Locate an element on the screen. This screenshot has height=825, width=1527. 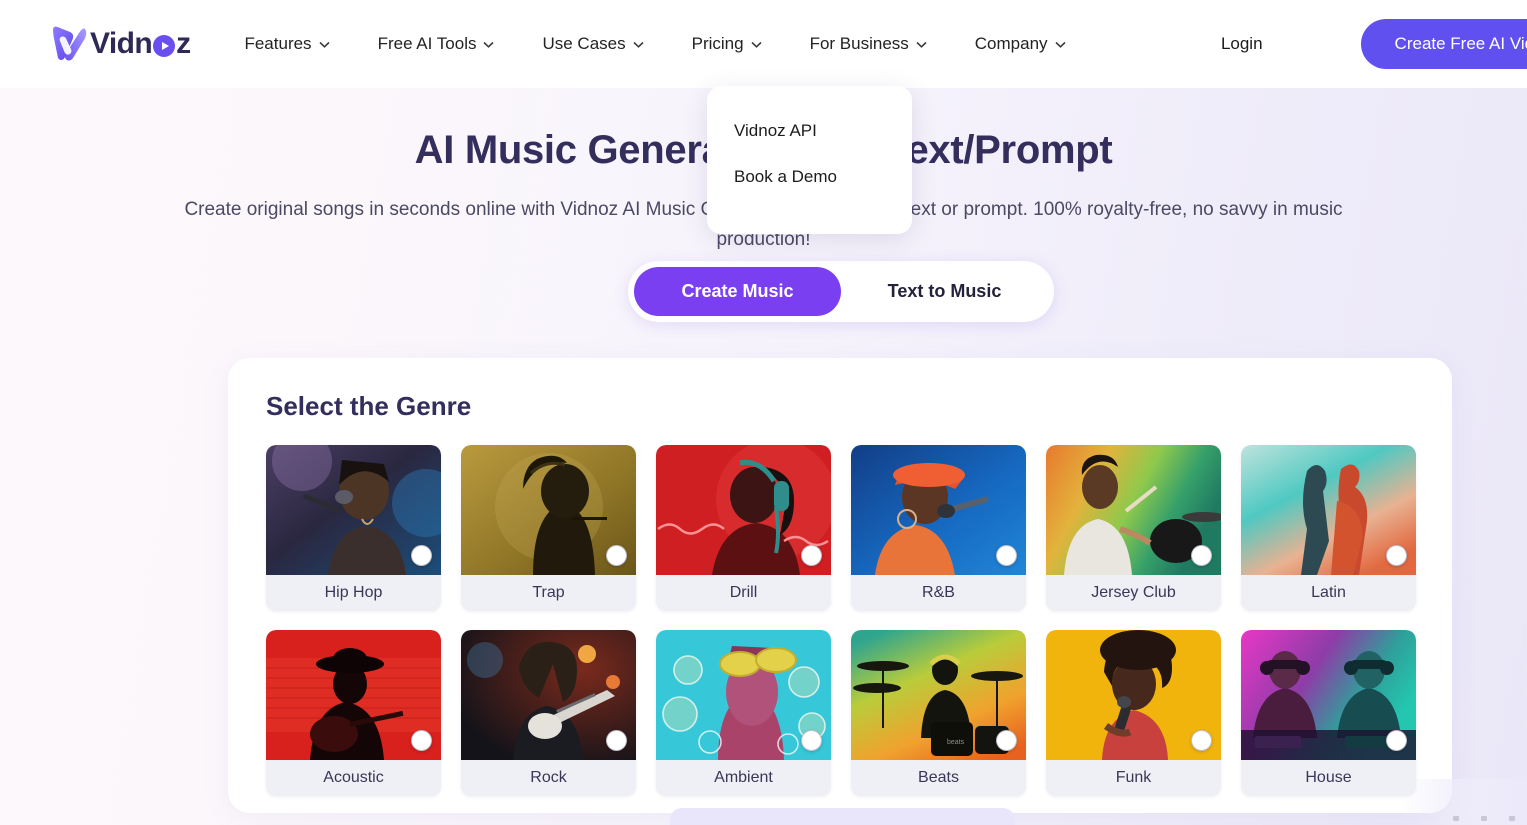
genre-label-rock: Rock is located at coordinates (548, 778).